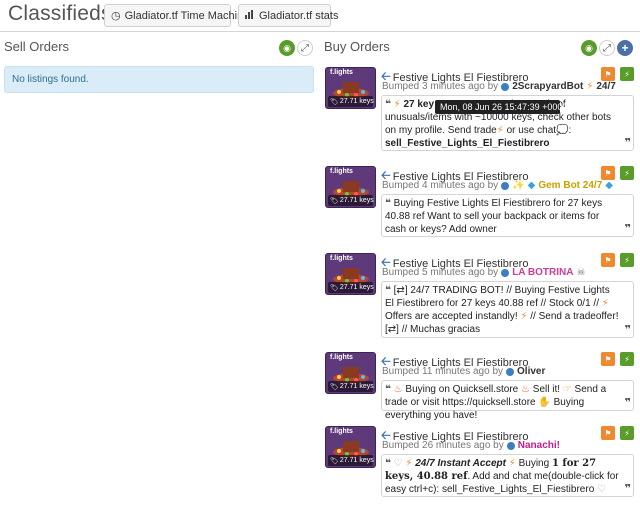  Describe the element at coordinates (471, 445) in the screenshot. I see `bump-info: Bumped 26 minutes ago by Nanachi!` at that location.